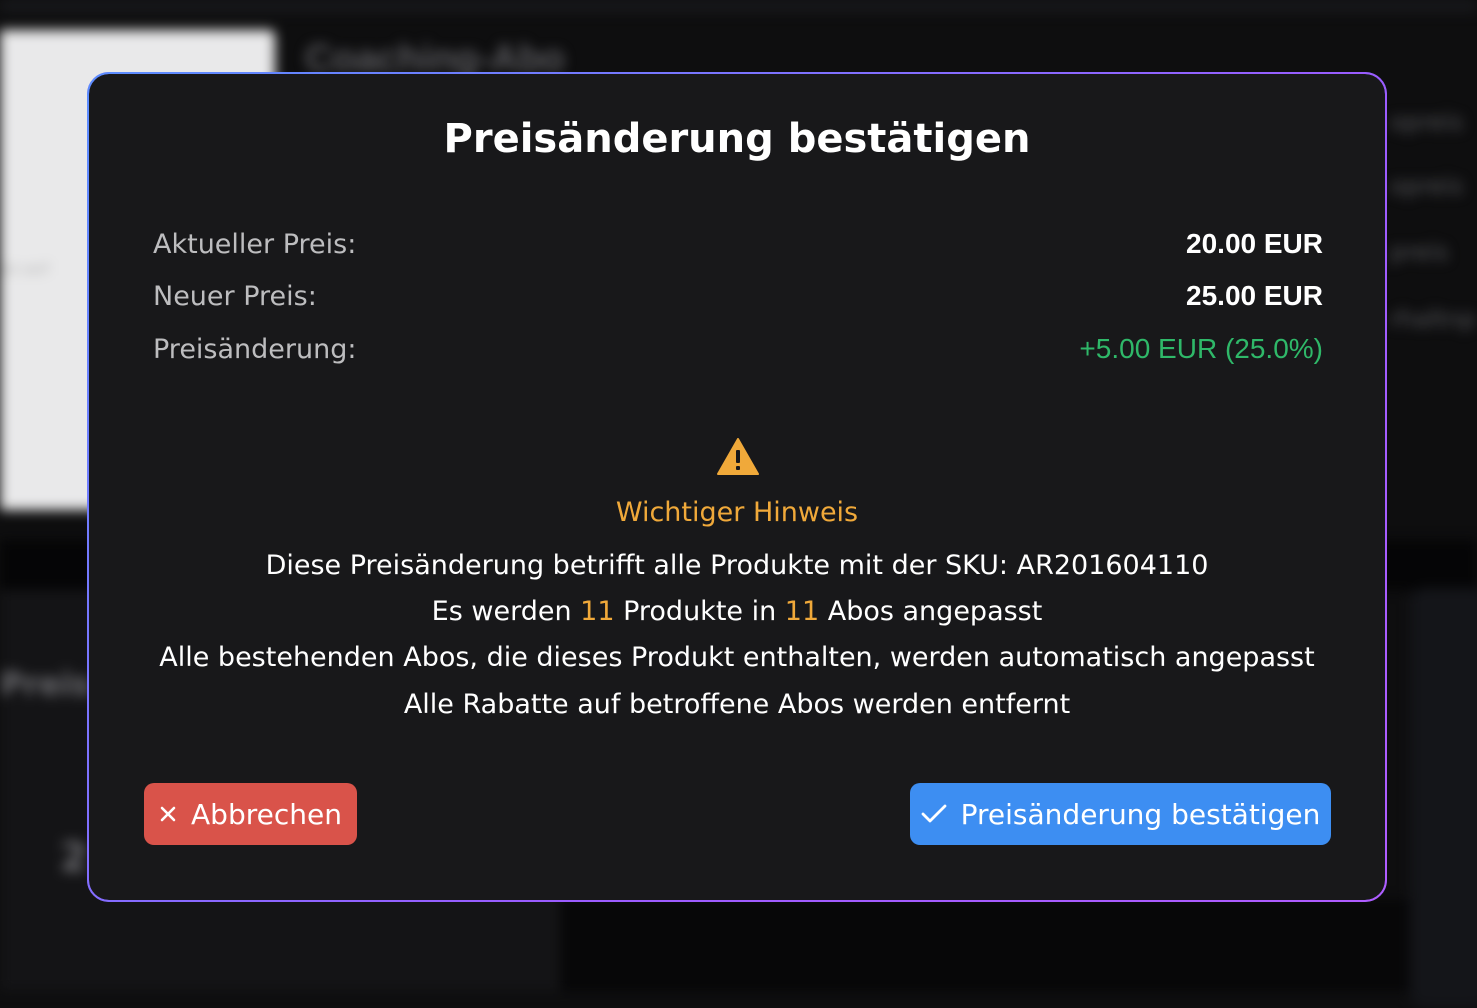 Image resolution: width=1477 pixels, height=1008 pixels. Describe the element at coordinates (597, 611) in the screenshot. I see `product-count: 11` at that location.